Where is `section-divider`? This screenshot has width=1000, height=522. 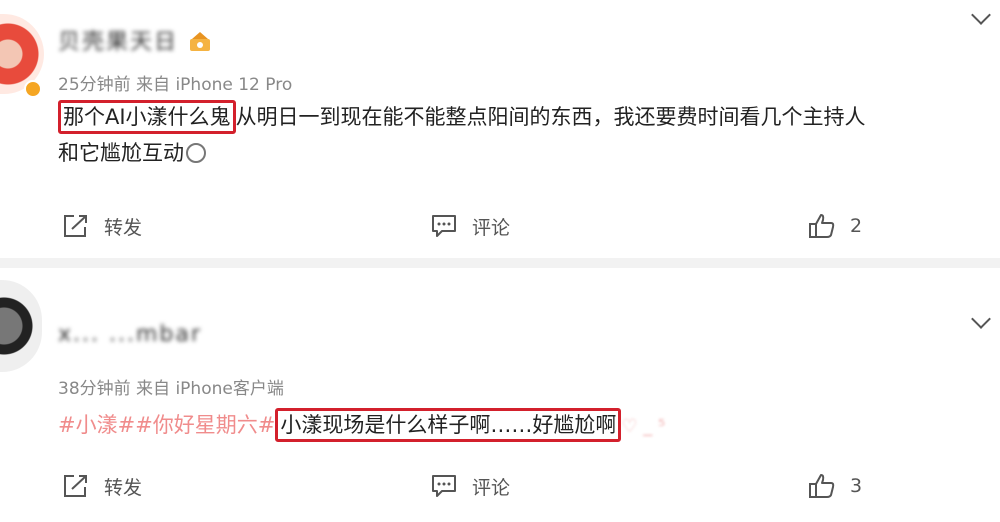
section-divider is located at coordinates (500, 263).